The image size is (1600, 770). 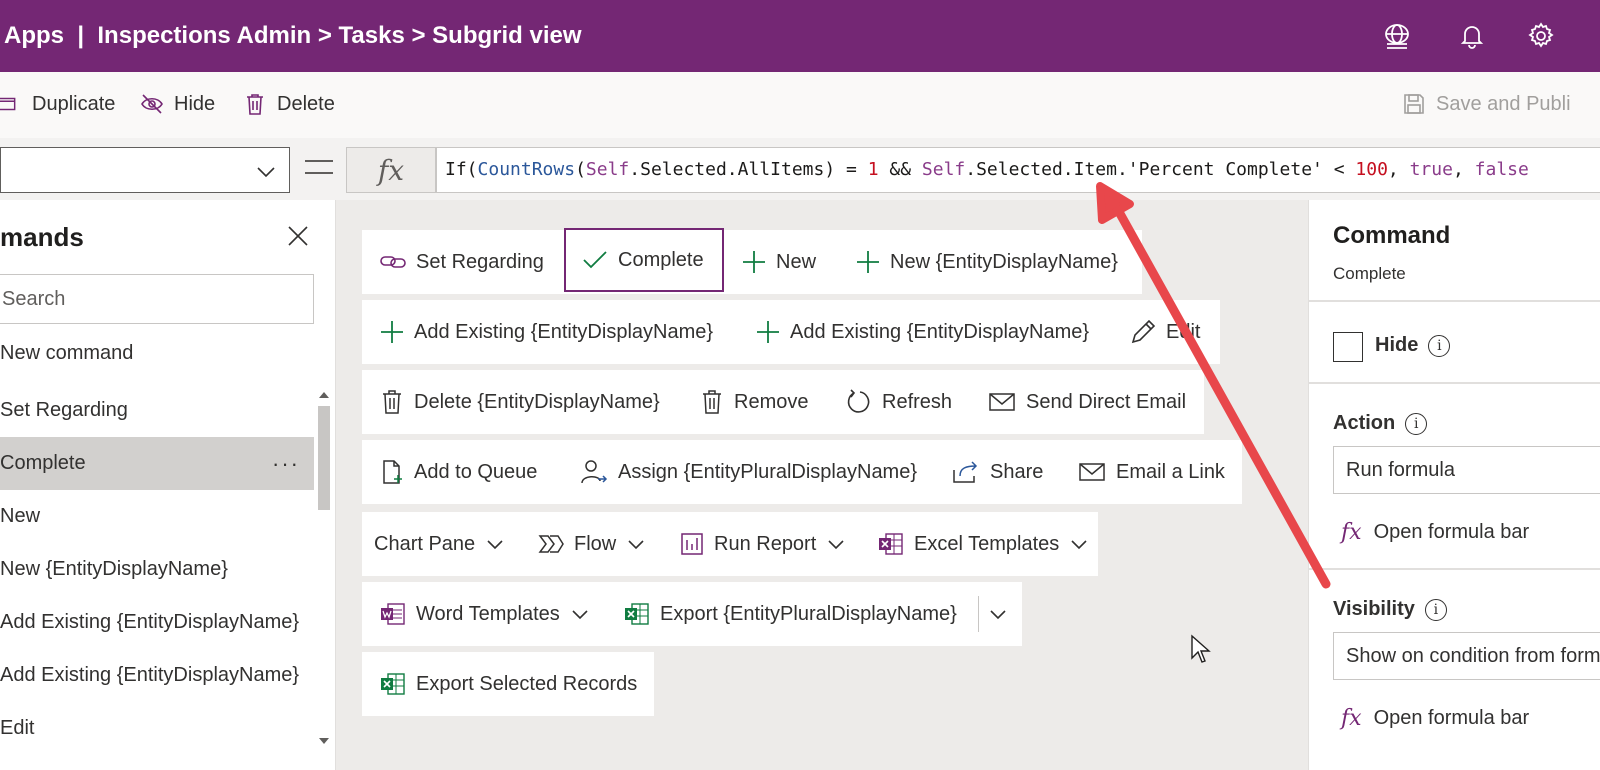 What do you see at coordinates (319, 172) in the screenshot?
I see `equals-icon` at bounding box center [319, 172].